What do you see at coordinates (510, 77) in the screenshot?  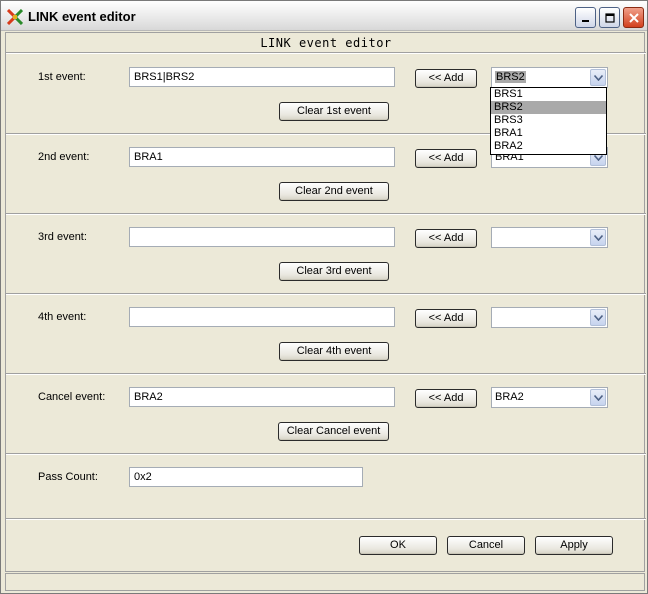 I see `1st-event-select-value: BRS2` at bounding box center [510, 77].